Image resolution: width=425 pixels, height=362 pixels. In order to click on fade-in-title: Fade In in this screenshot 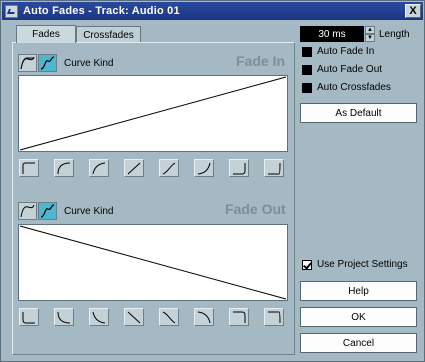, I will do `click(261, 61)`.